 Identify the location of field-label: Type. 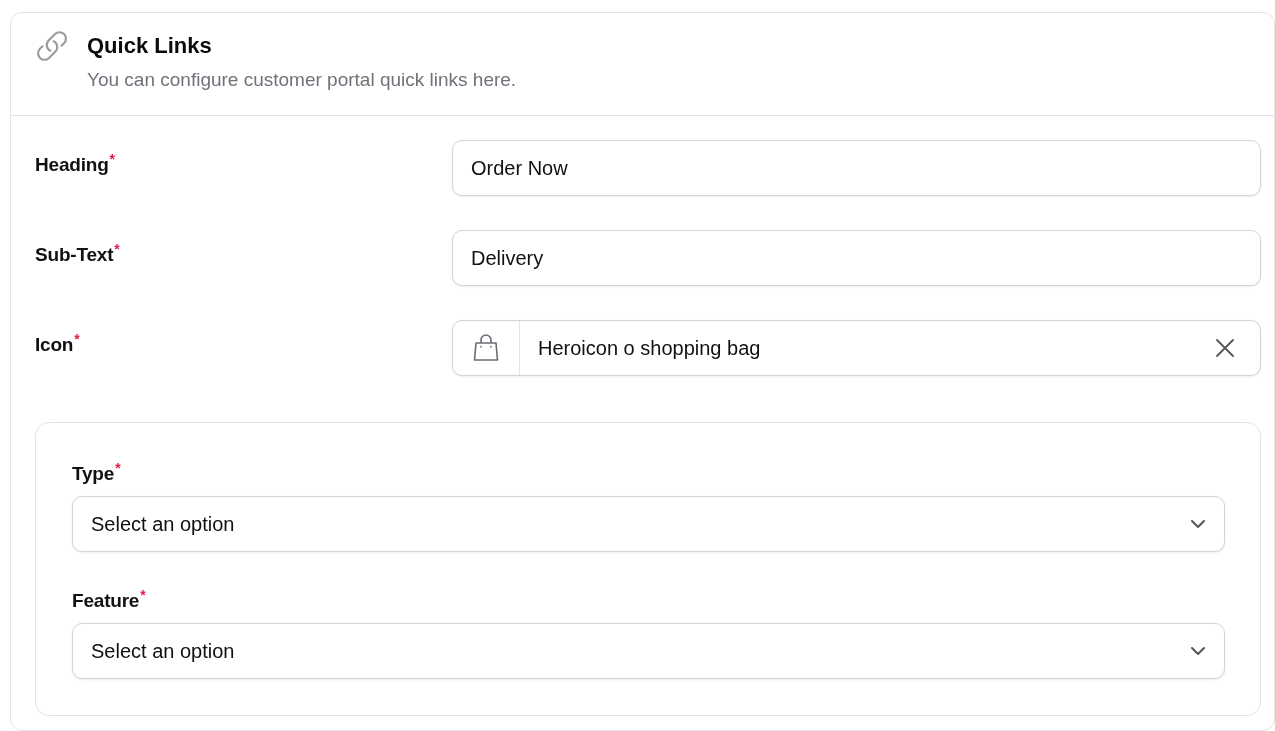
(93, 473).